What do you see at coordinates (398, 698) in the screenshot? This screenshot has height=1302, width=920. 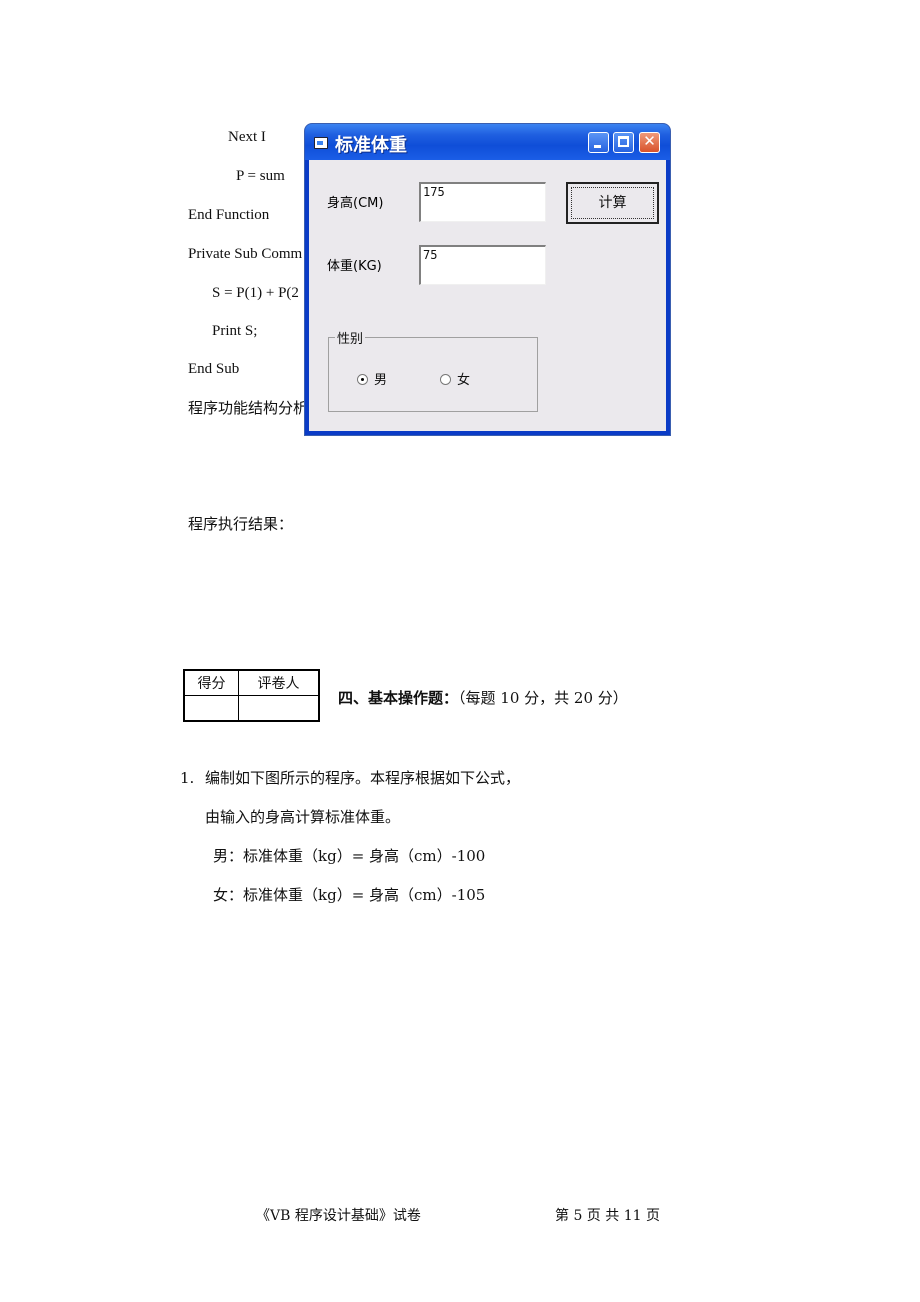 I see `section-title: 四、基本操作题：` at bounding box center [398, 698].